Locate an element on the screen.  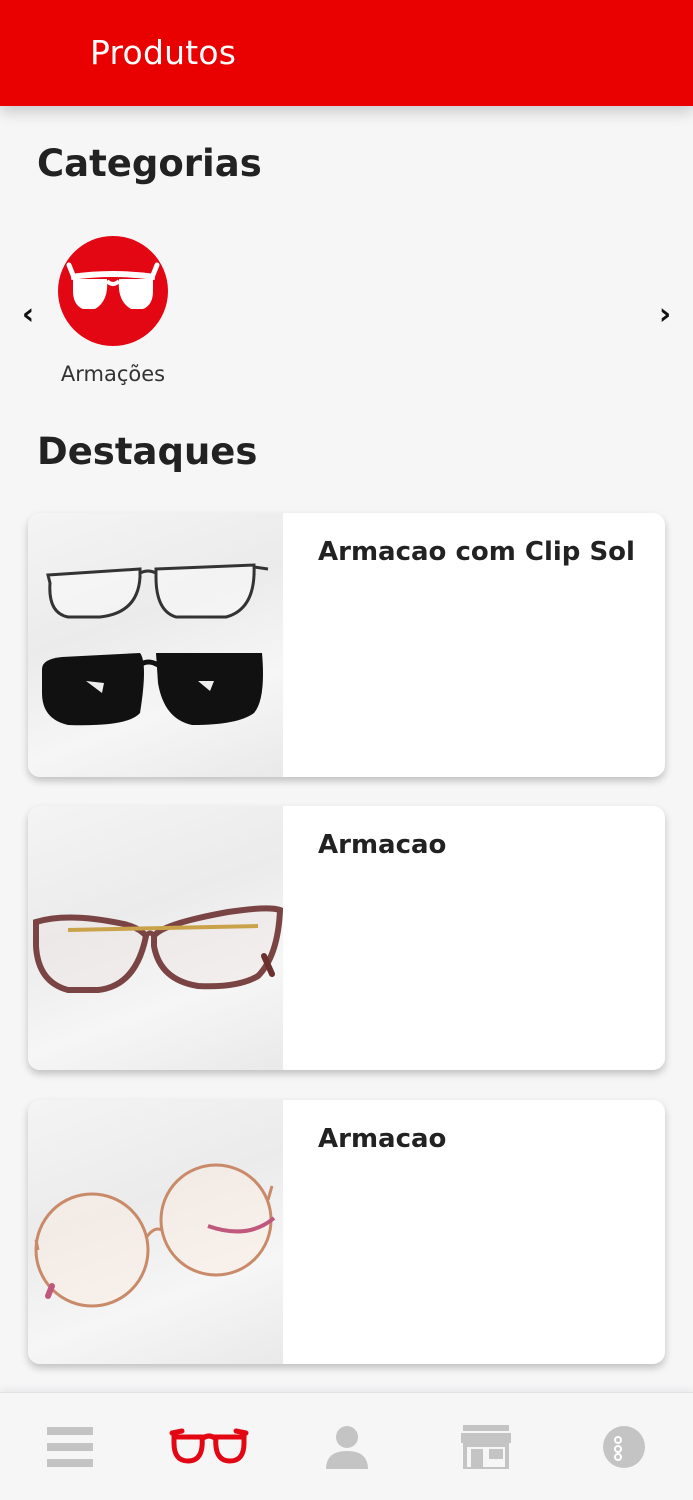
category-label: Armações is located at coordinates (113, 374).